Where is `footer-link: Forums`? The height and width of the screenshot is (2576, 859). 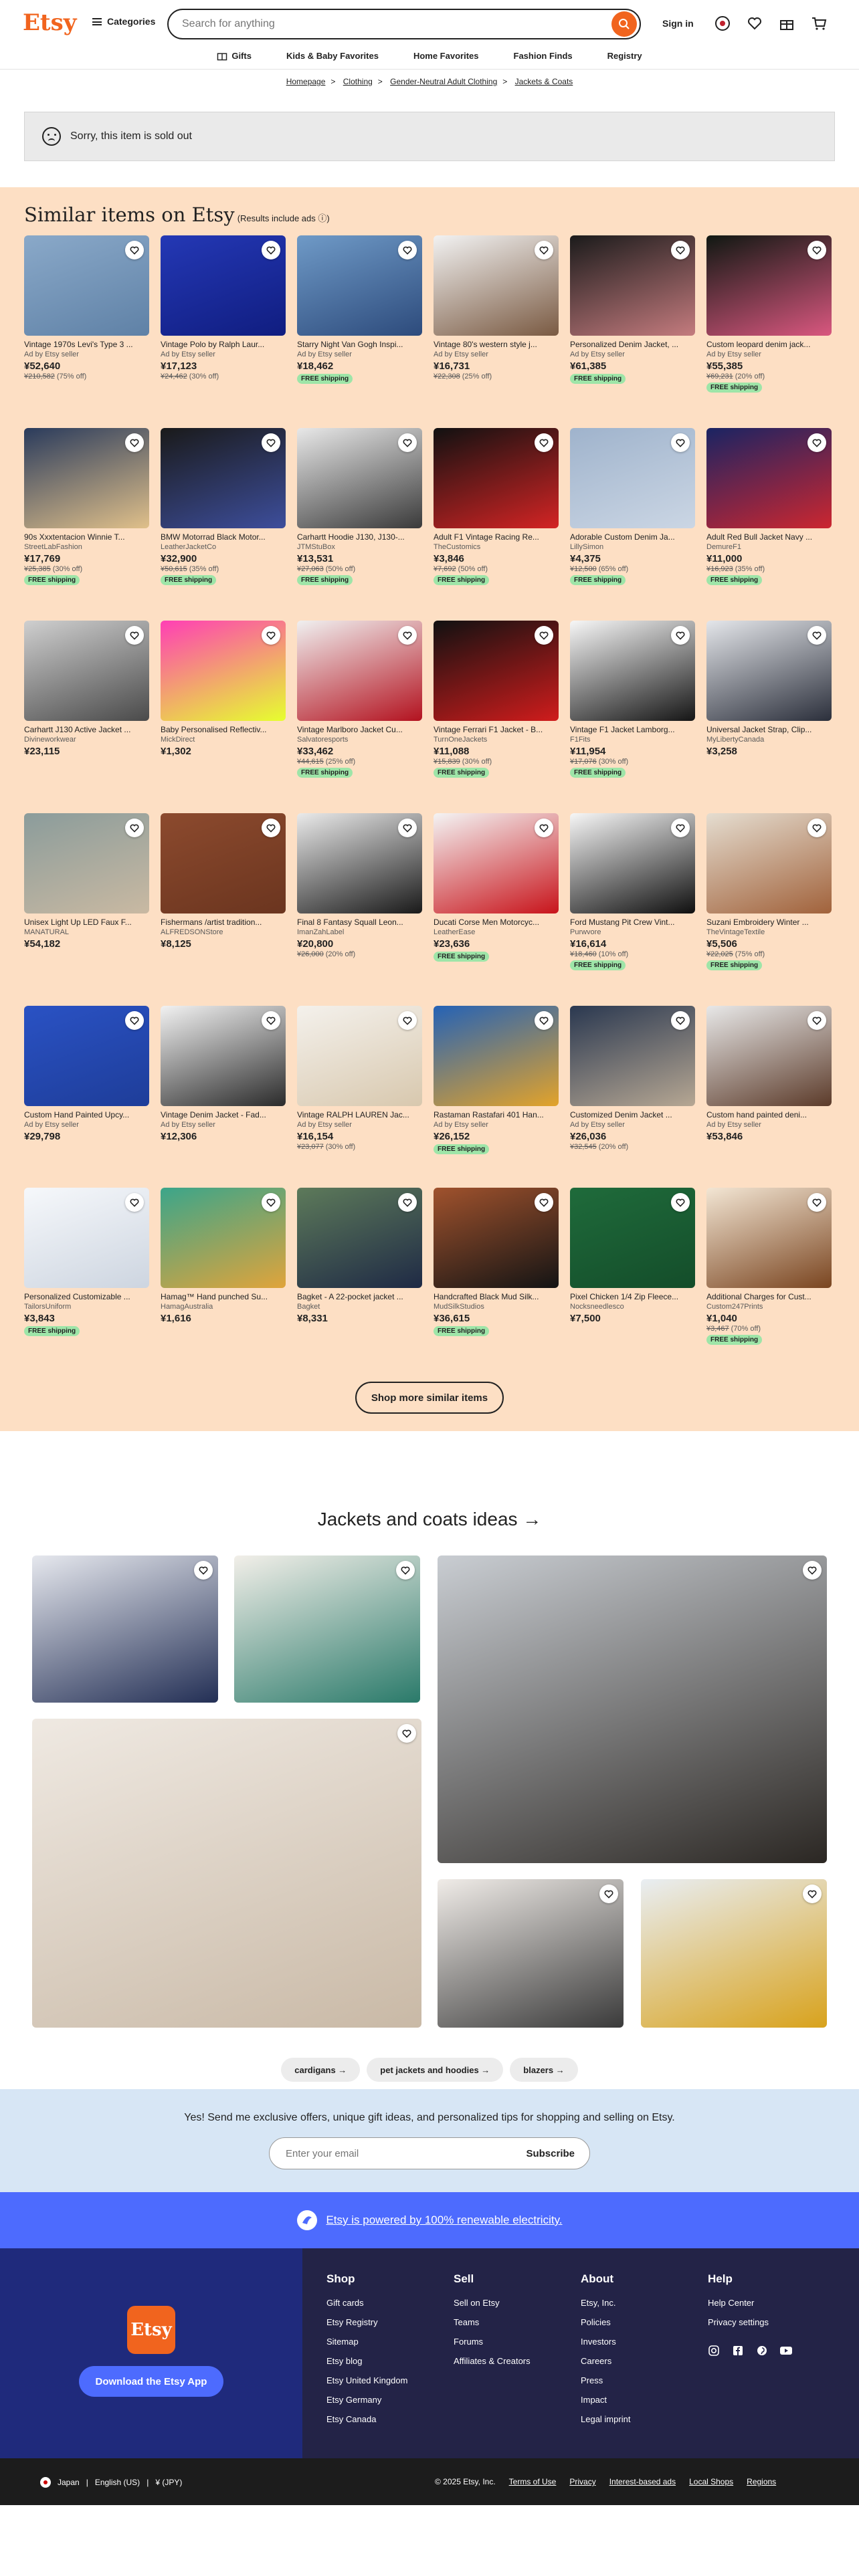 footer-link: Forums is located at coordinates (493, 2342).